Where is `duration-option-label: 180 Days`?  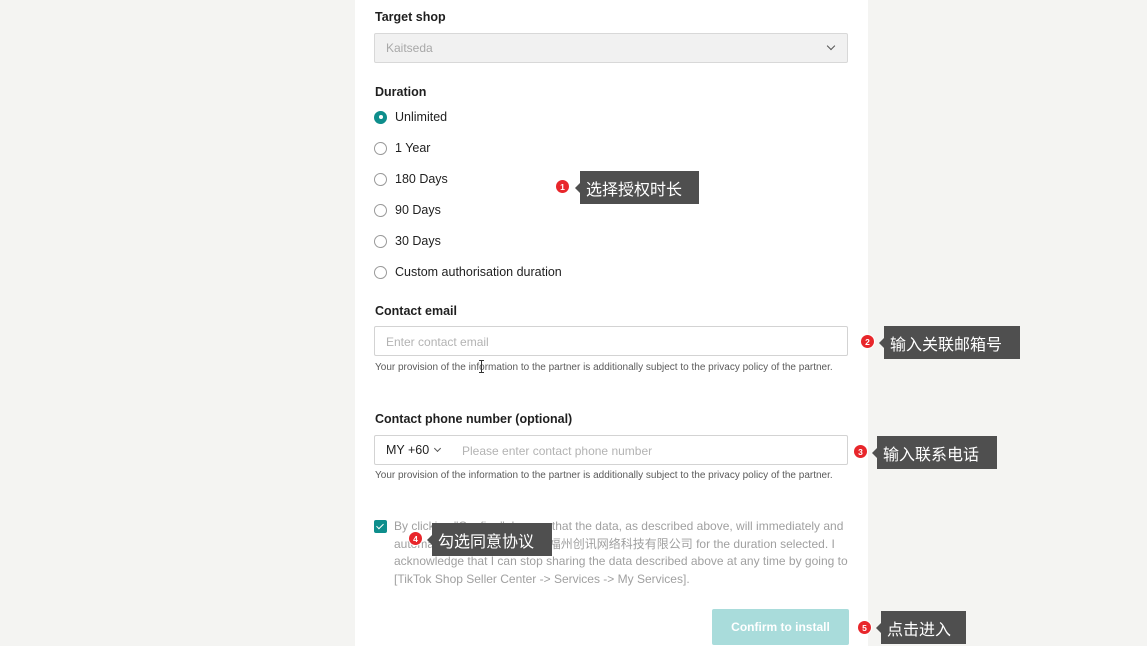
duration-option-label: 180 Days is located at coordinates (421, 179).